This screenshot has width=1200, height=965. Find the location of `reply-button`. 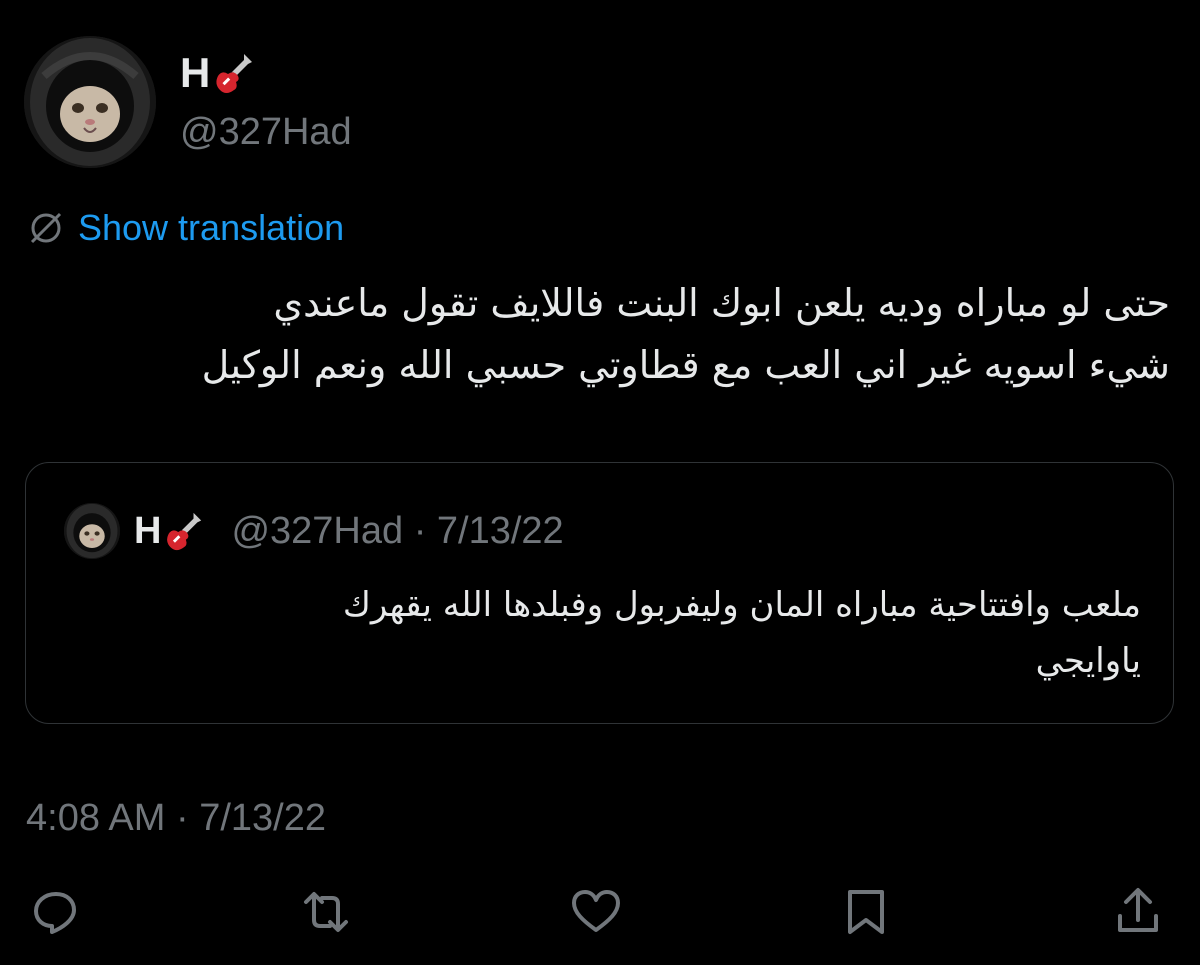

reply-button is located at coordinates (56, 912).